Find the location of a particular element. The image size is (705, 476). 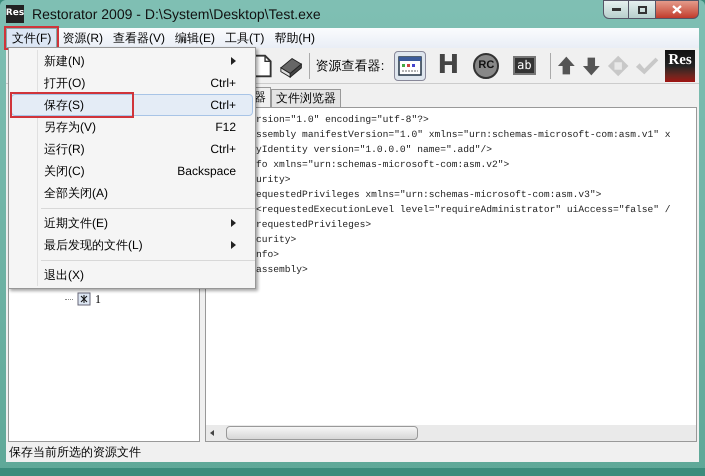

code-line: ssembly manifestVersion="1.0" xmlns="urn:schemas-microsoft-com:asm.v1" x is located at coordinates (464, 135).